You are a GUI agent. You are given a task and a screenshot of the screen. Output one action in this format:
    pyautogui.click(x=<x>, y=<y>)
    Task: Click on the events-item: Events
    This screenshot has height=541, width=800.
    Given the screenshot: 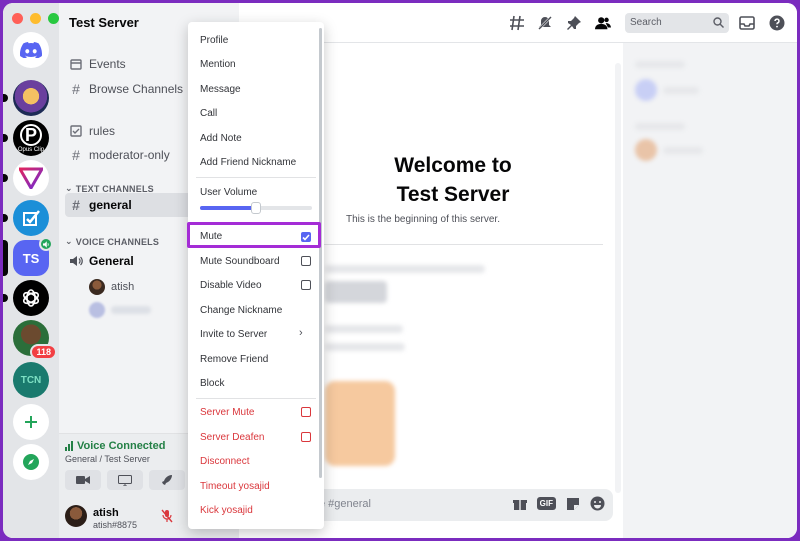 What is the action you would take?
    pyautogui.click(x=97, y=64)
    